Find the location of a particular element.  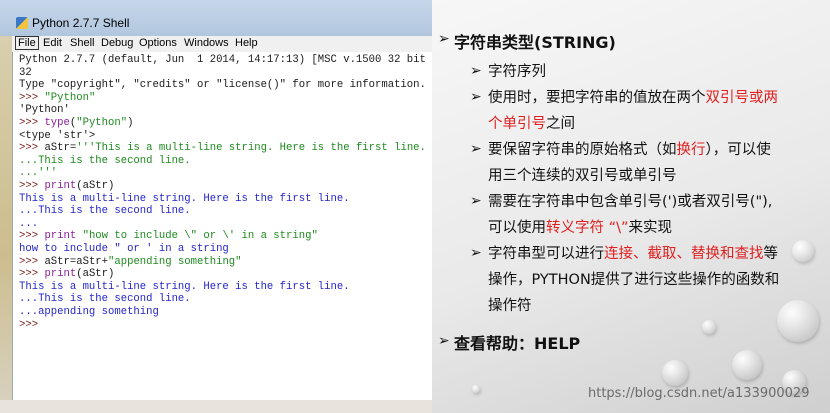

shell-line: <type 'str'> is located at coordinates (57, 136).